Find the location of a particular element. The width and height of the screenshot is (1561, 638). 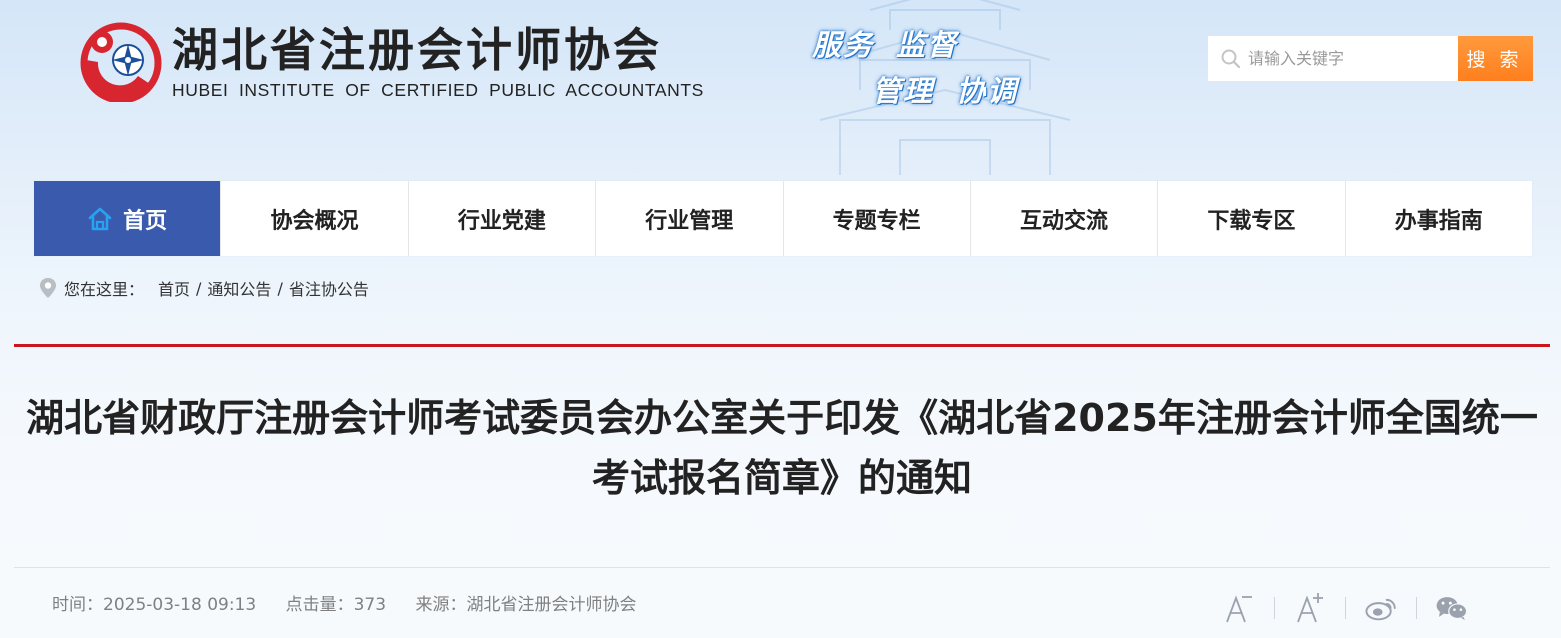

nav-item-label: 下载专区 is located at coordinates (1251, 221).